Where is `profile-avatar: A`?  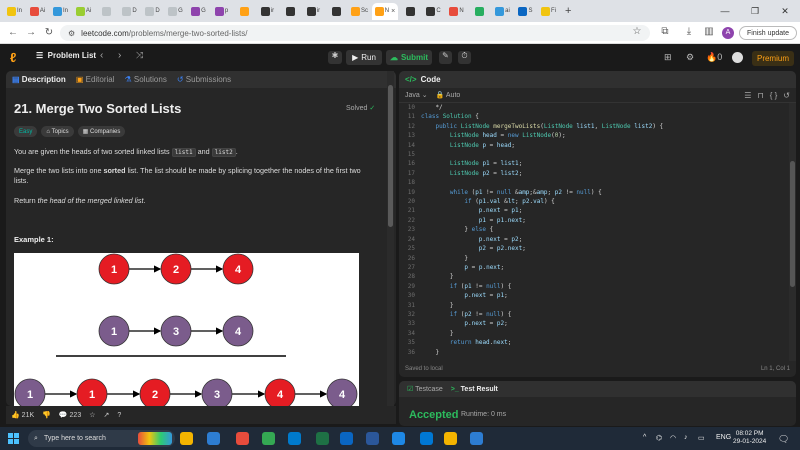 profile-avatar: A is located at coordinates (728, 33).